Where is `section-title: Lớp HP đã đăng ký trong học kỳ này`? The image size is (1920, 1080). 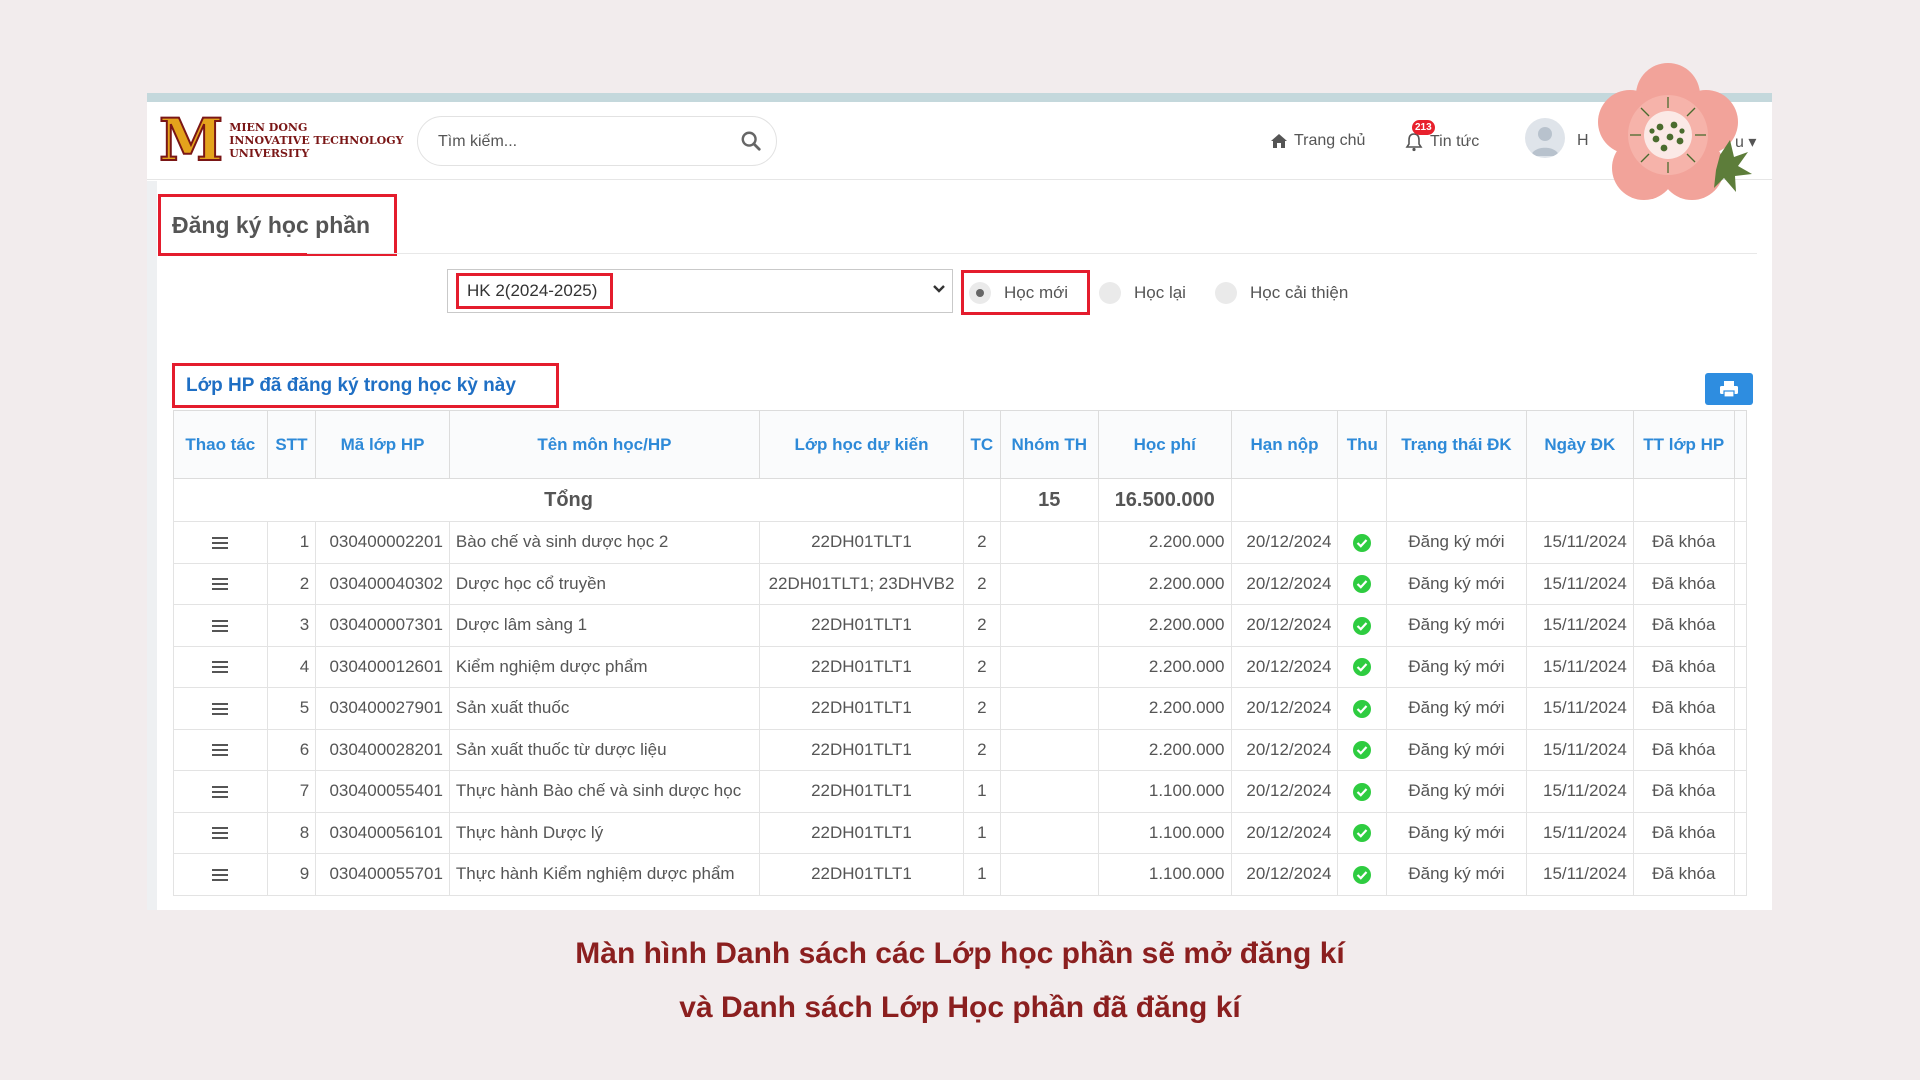 section-title: Lớp HP đã đăng ký trong học kỳ này is located at coordinates (351, 385).